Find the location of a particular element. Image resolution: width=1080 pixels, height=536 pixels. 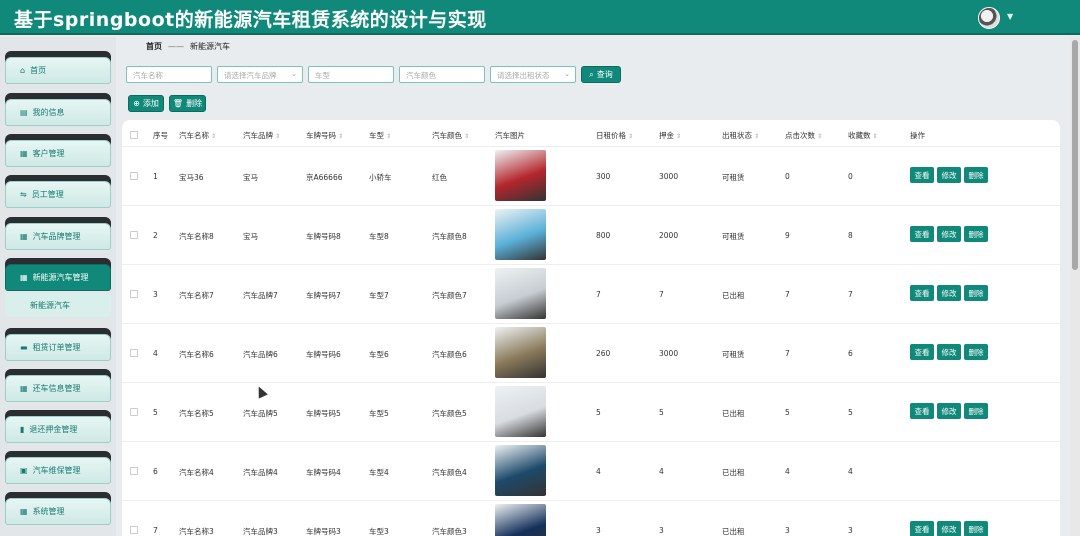

sidebar-item-label: 首页 is located at coordinates (38, 70).